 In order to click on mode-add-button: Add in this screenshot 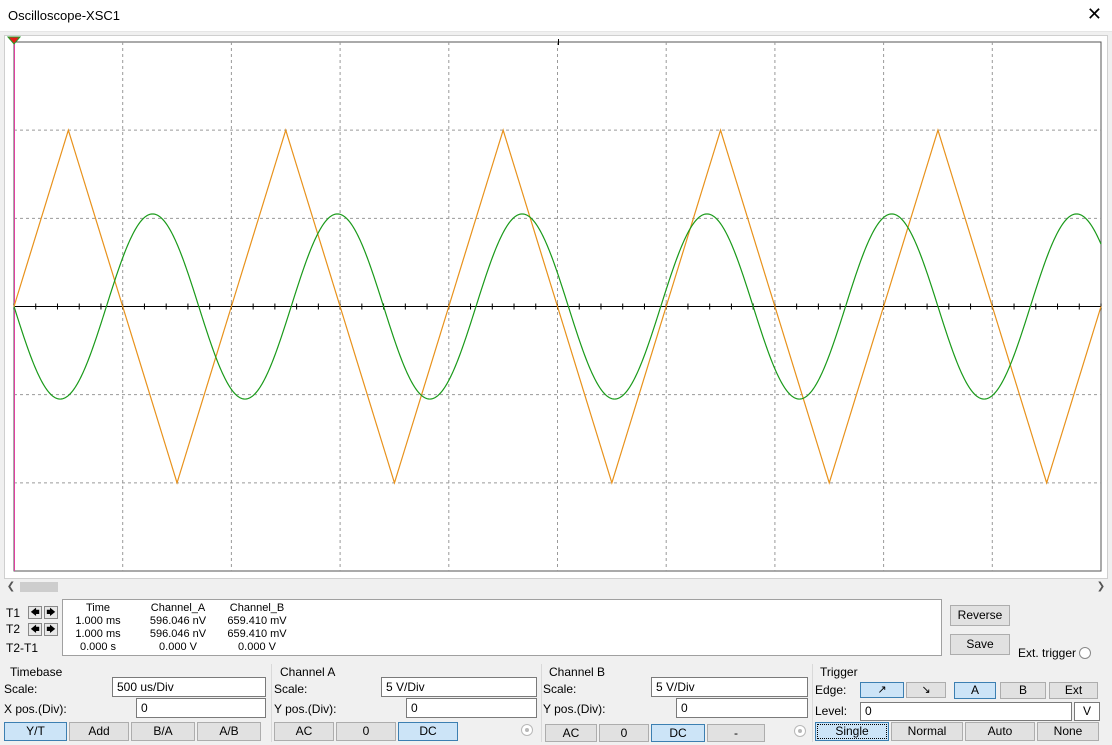, I will do `click(99, 731)`.